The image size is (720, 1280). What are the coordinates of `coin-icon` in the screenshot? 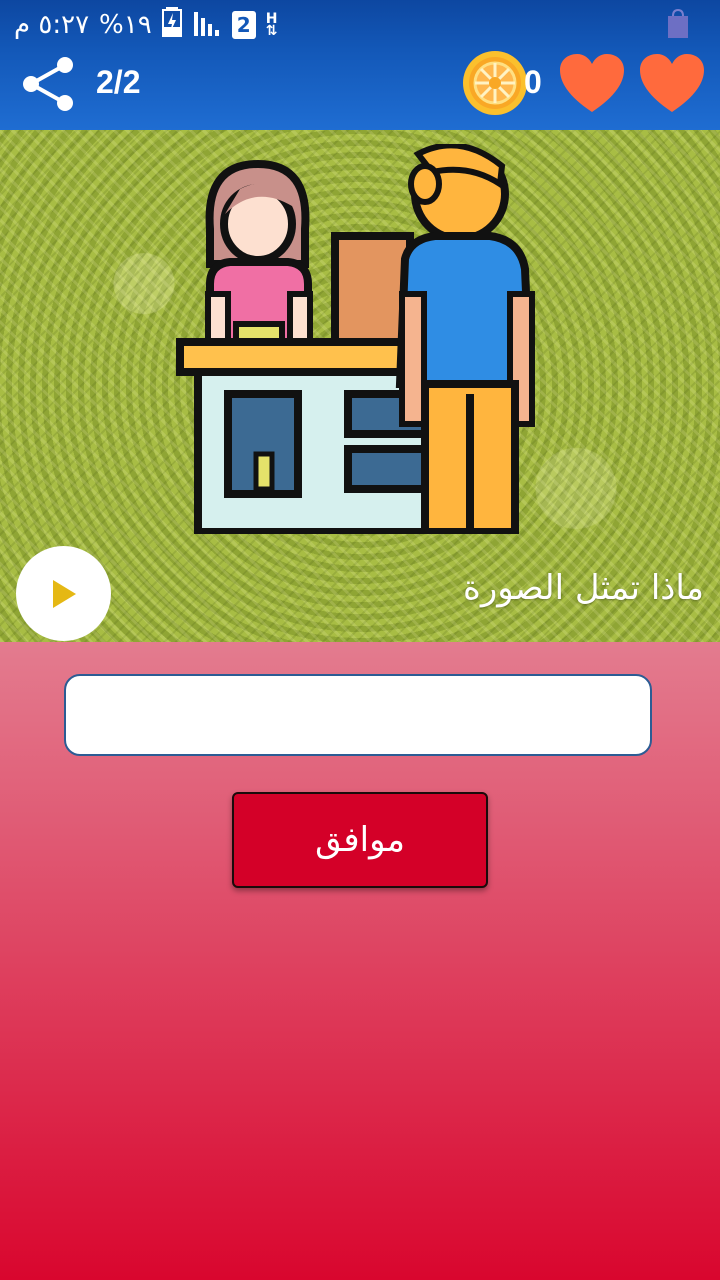 It's located at (495, 83).